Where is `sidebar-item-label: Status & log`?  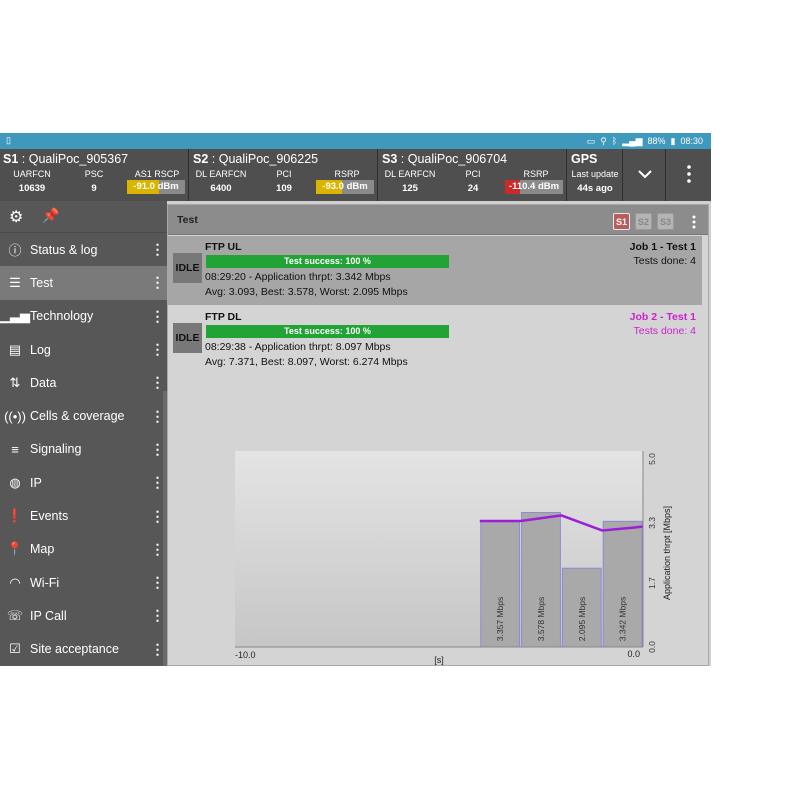
sidebar-item-label: Status & log is located at coordinates (64, 249).